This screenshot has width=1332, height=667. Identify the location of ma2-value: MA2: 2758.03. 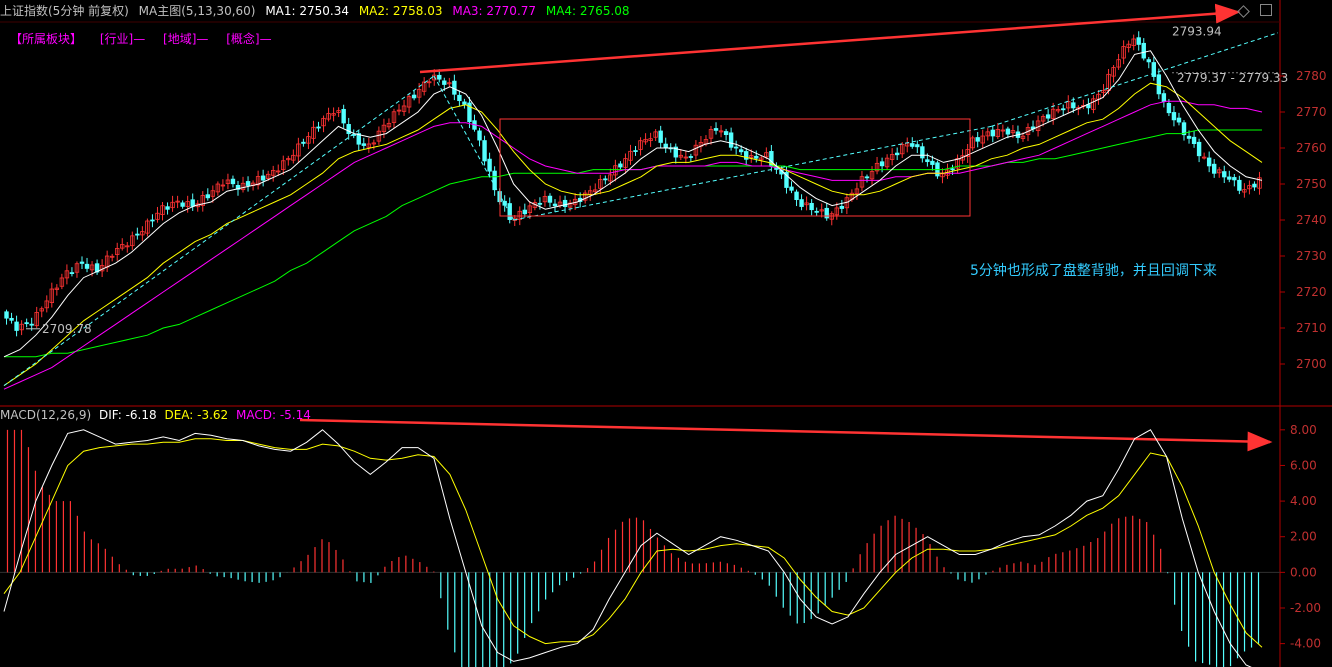
(400, 11).